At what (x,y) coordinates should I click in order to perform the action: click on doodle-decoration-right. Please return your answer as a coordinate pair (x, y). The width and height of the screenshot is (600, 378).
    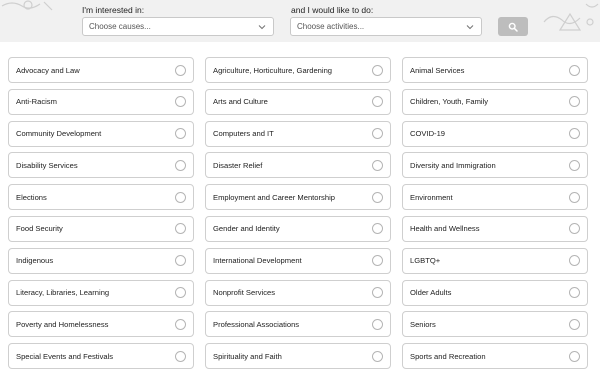
    Looking at the image, I should click on (571, 17).